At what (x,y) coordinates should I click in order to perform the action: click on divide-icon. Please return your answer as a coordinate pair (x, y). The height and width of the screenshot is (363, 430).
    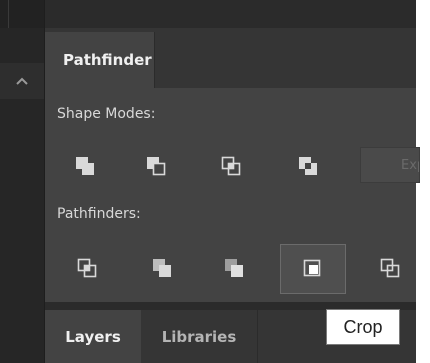
    Looking at the image, I should click on (87, 268).